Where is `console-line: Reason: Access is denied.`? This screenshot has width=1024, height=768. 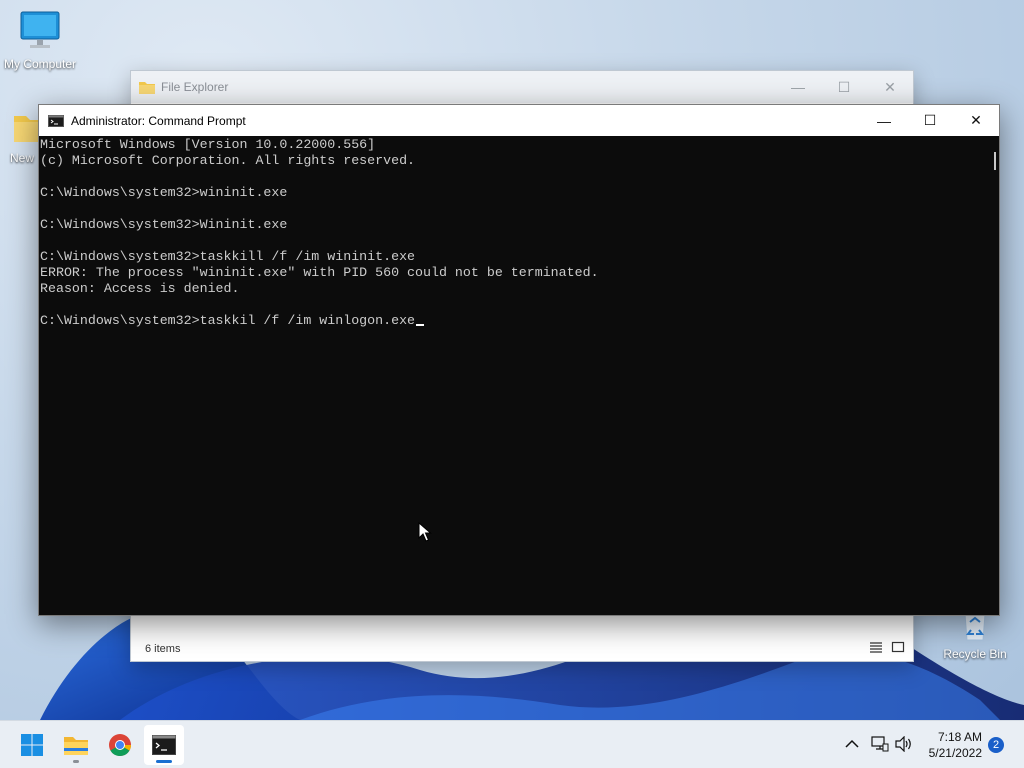 console-line: Reason: Access is denied. is located at coordinates (140, 288).